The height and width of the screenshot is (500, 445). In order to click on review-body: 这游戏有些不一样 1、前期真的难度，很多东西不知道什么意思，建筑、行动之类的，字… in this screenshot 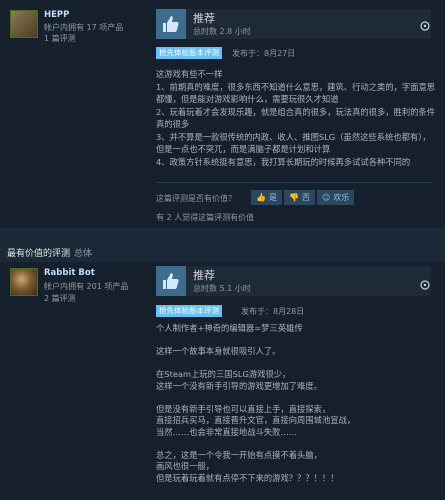, I will do `click(296, 118)`.